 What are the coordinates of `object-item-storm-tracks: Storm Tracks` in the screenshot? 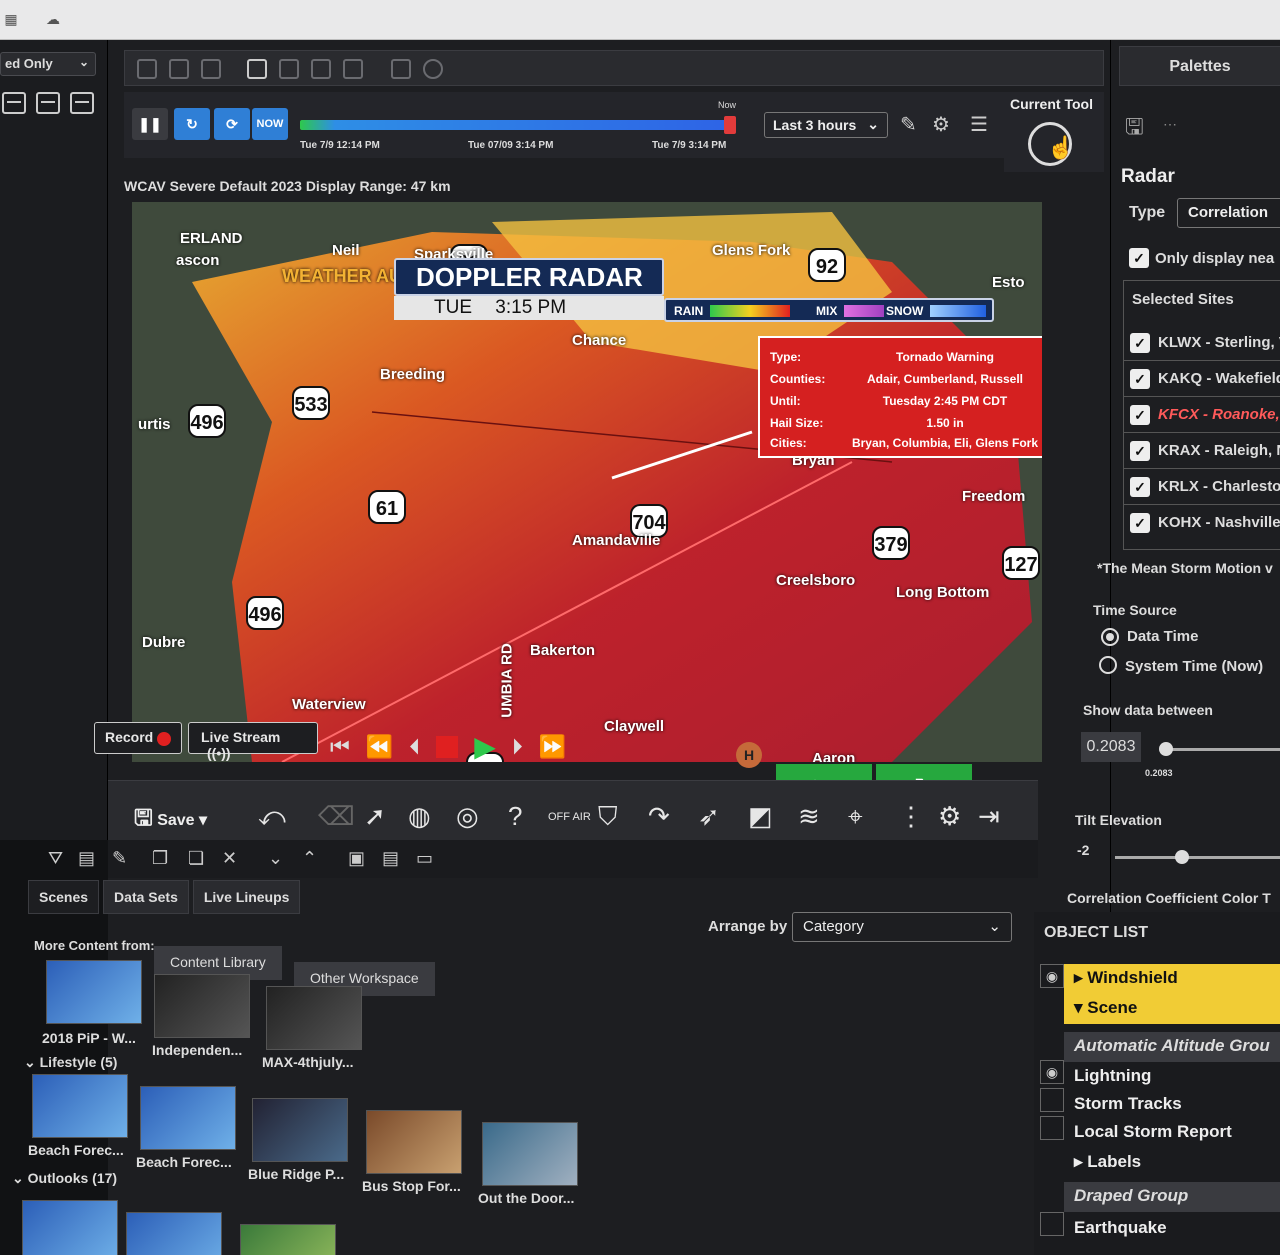 It's located at (1172, 1105).